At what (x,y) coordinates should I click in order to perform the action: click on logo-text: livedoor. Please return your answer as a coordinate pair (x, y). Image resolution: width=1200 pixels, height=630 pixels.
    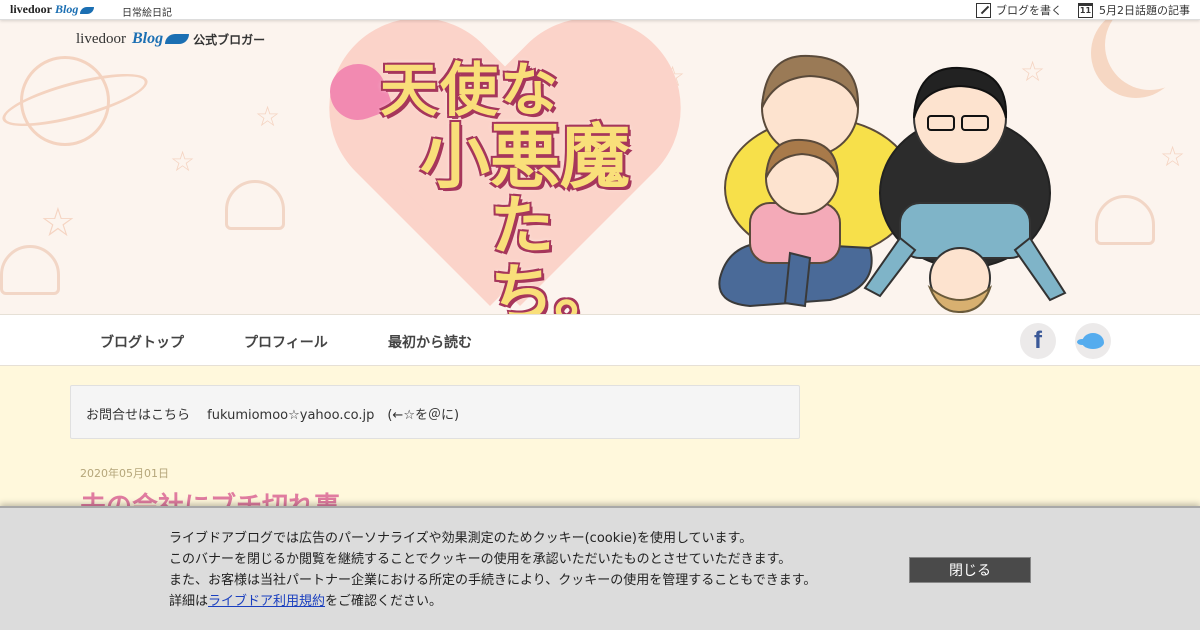
    Looking at the image, I should click on (31, 9).